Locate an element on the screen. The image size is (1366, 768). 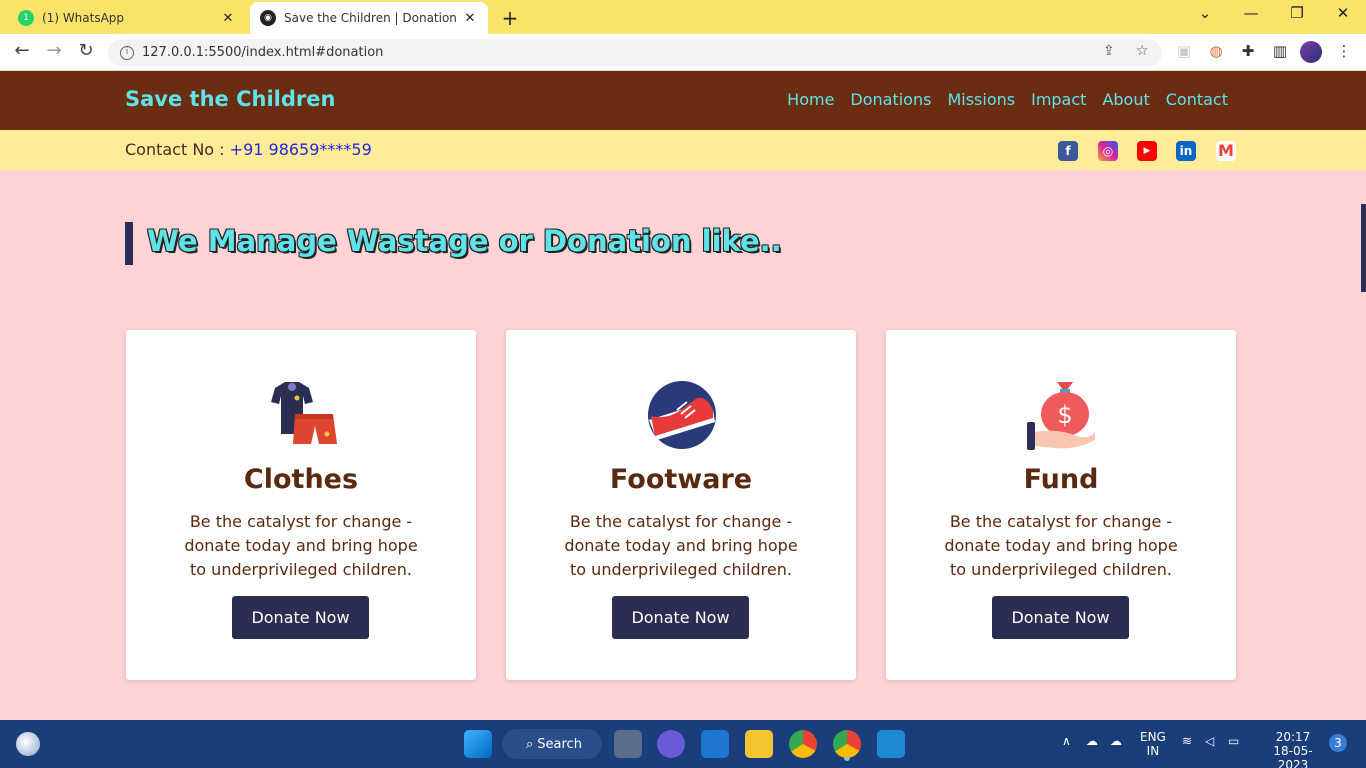
teams-chat-icon is located at coordinates (671, 744).